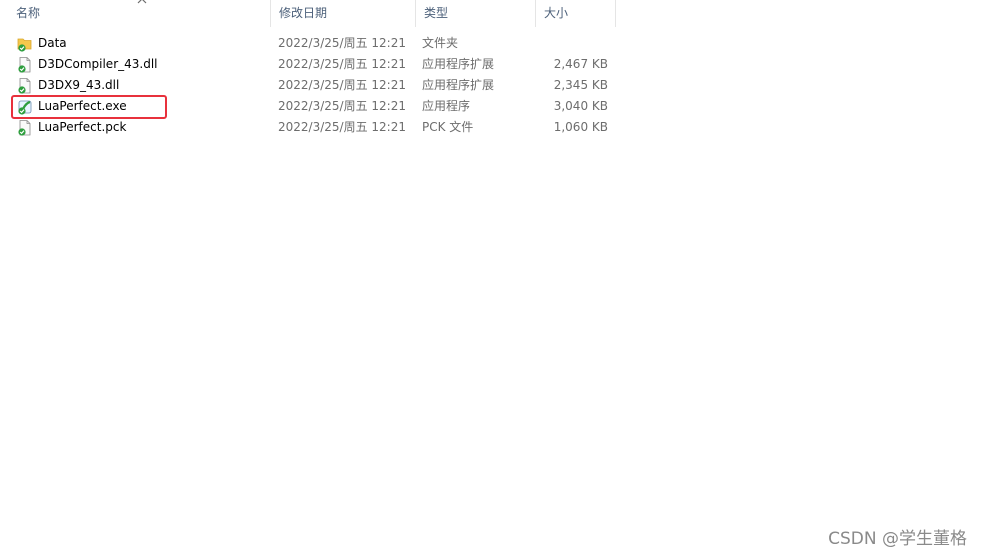  I want to click on column-header-size-label: 大小, so click(556, 13).